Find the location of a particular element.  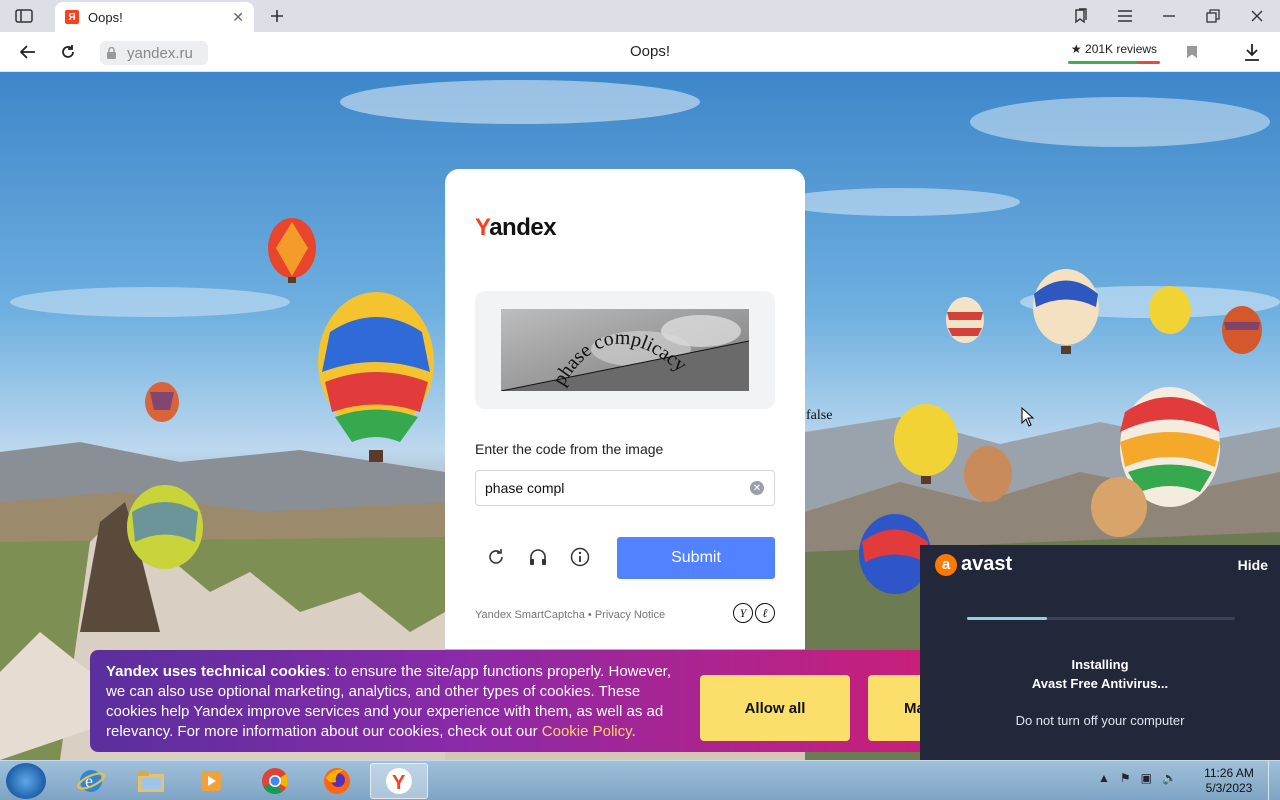

refresh-captcha-icon is located at coordinates (496, 557).